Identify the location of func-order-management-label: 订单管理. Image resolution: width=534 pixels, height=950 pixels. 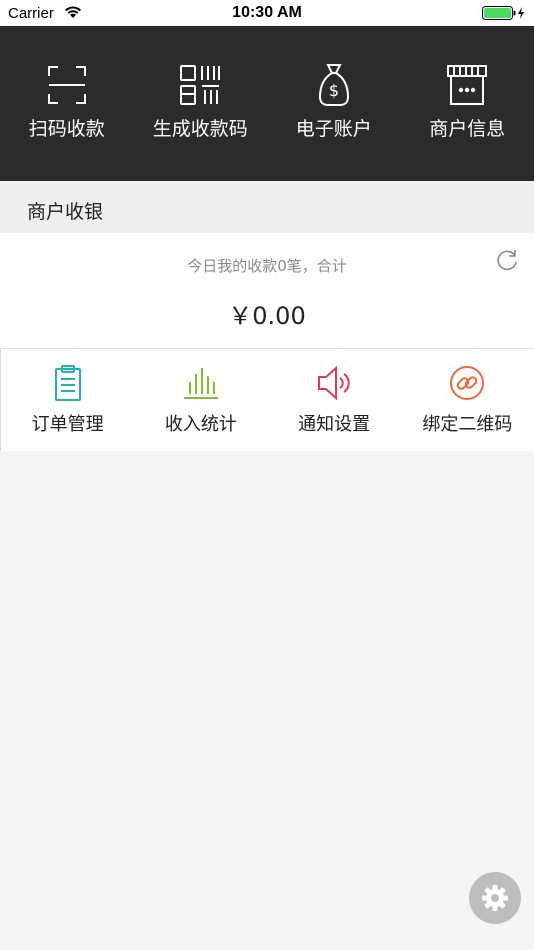
(67, 424).